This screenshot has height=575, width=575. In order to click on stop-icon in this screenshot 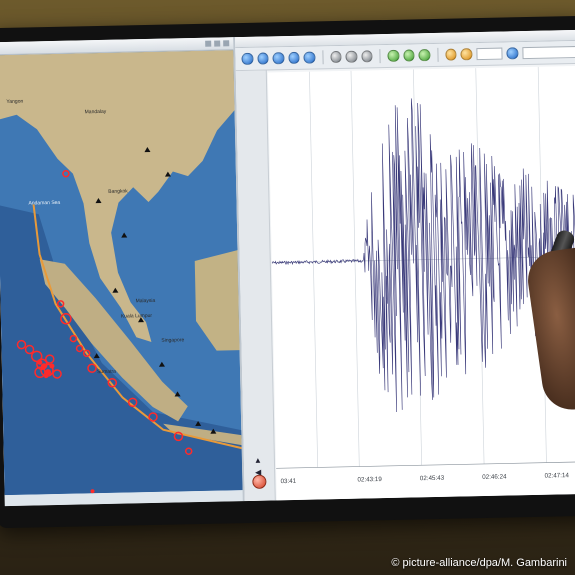, I will do `click(335, 57)`.